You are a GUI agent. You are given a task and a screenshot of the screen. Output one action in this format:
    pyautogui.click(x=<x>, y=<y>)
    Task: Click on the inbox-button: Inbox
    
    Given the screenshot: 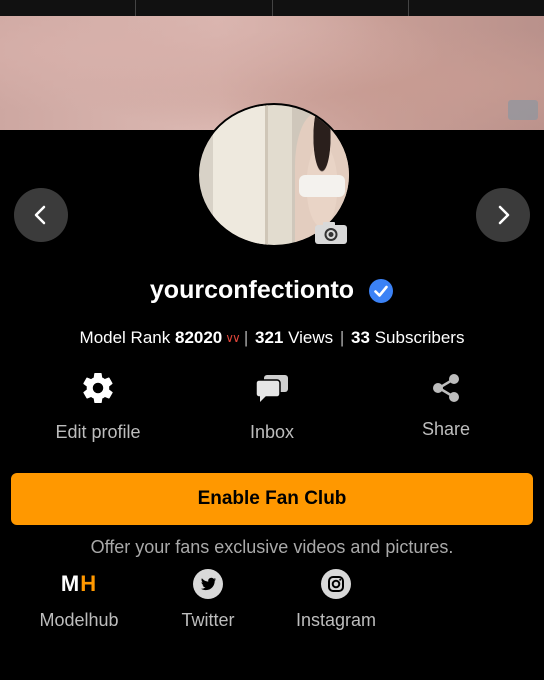 What is the action you would take?
    pyautogui.click(x=272, y=404)
    